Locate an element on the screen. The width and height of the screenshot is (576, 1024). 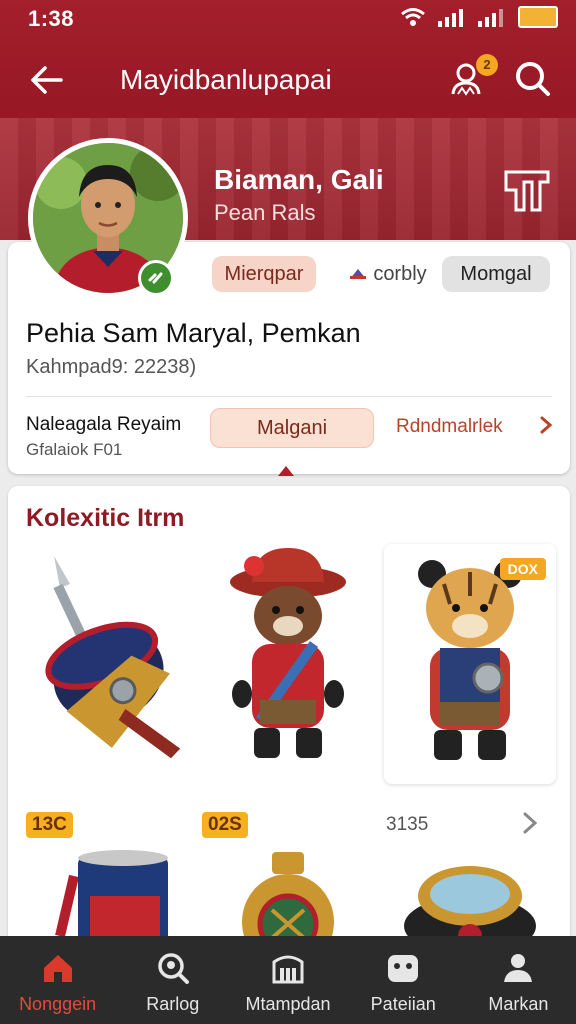
friends-button: 2 is located at coordinates (472, 78).